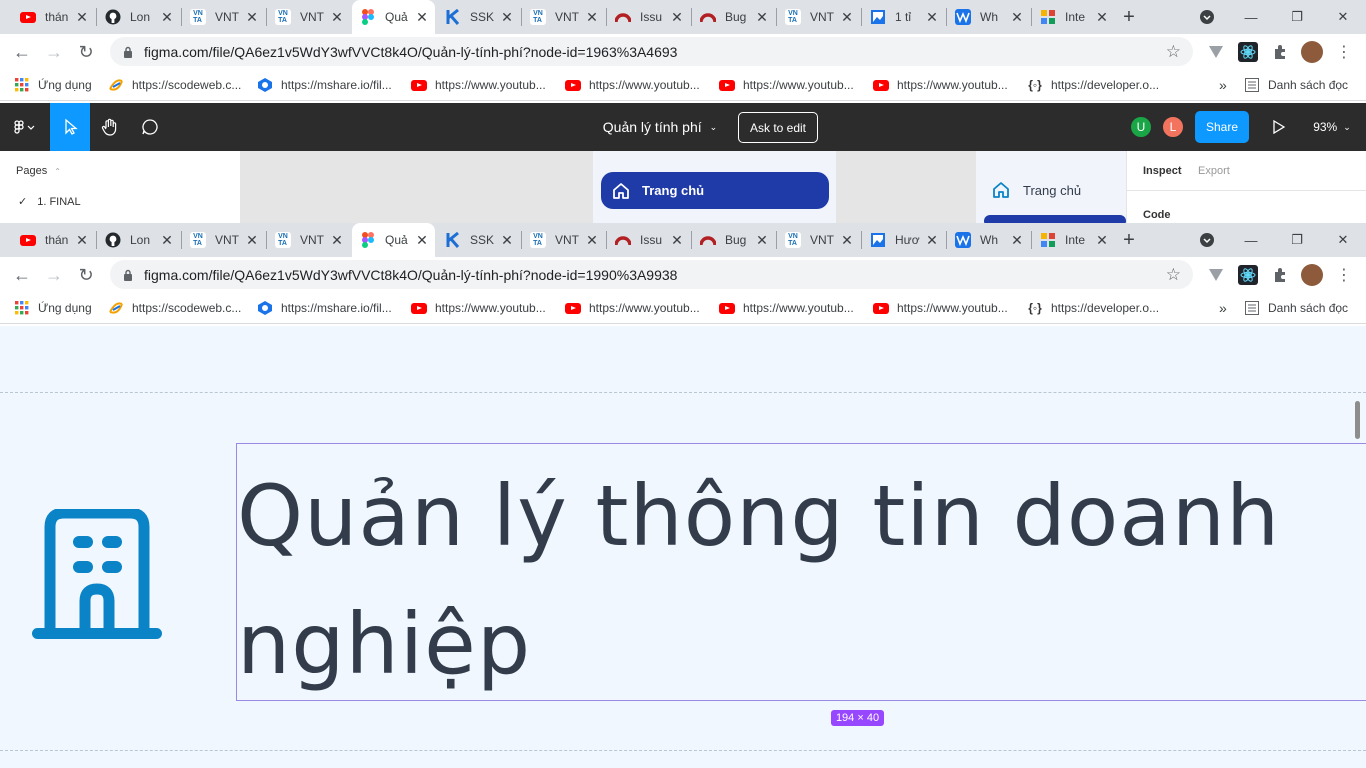  Describe the element at coordinates (648, 240) in the screenshot. I see `browser-tab: Issu ✕` at that location.